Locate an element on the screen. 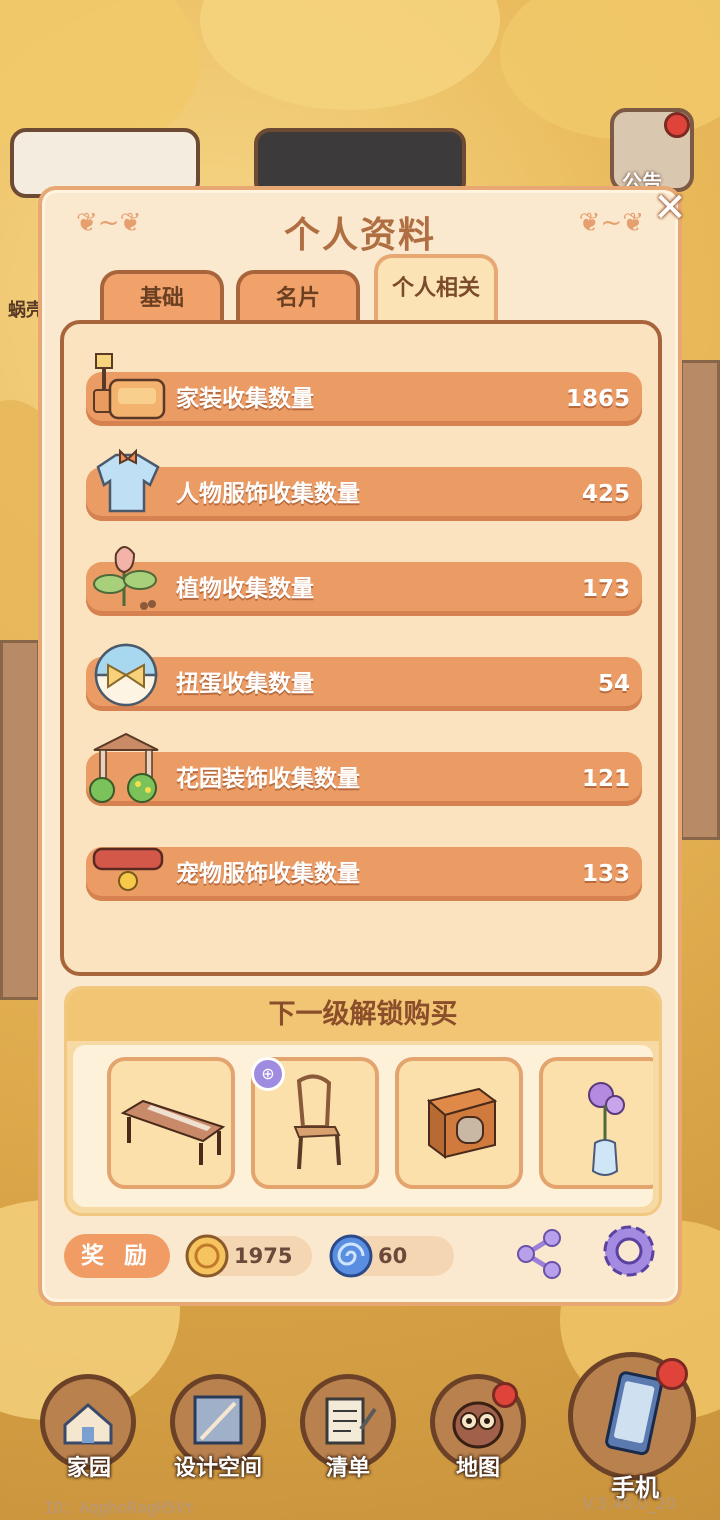  close-icon: ✕ is located at coordinates (670, 208).